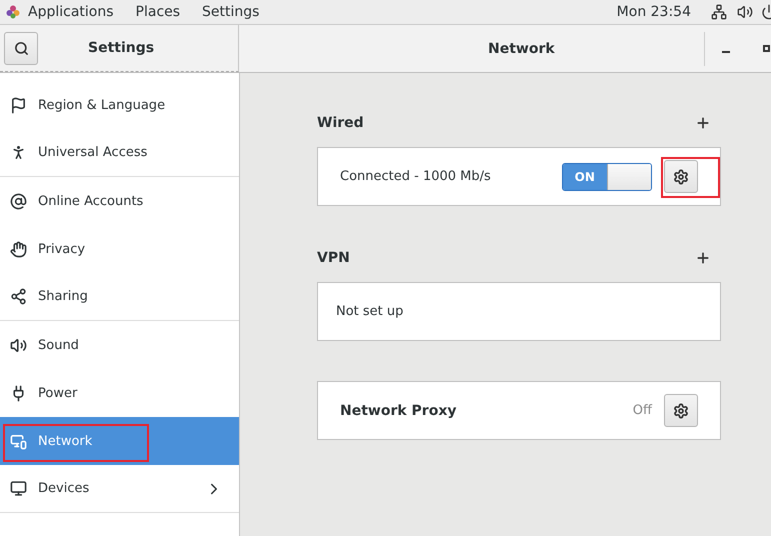 Image resolution: width=771 pixels, height=536 pixels. What do you see at coordinates (13, 12) in the screenshot?
I see `flower-icon` at bounding box center [13, 12].